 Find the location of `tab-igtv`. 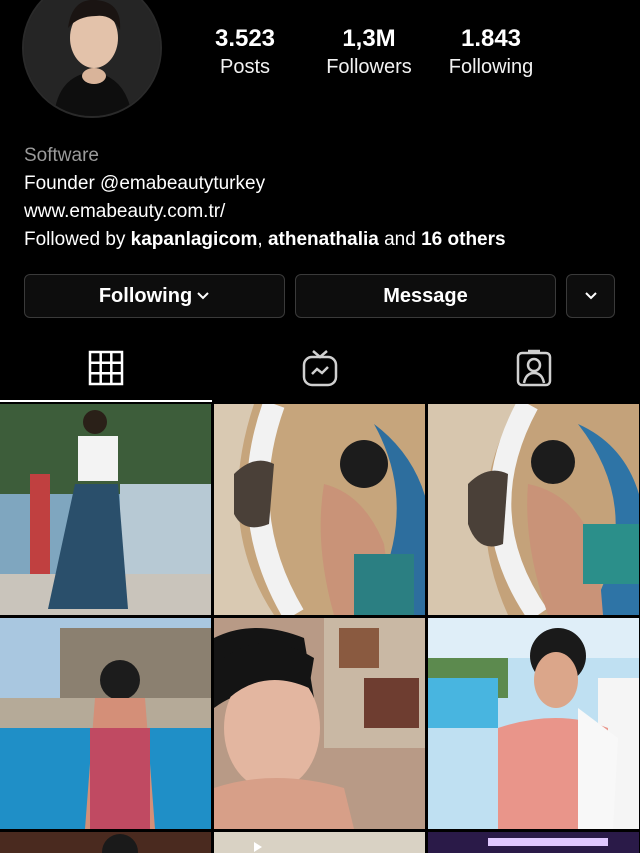

tab-igtv is located at coordinates (320, 368).